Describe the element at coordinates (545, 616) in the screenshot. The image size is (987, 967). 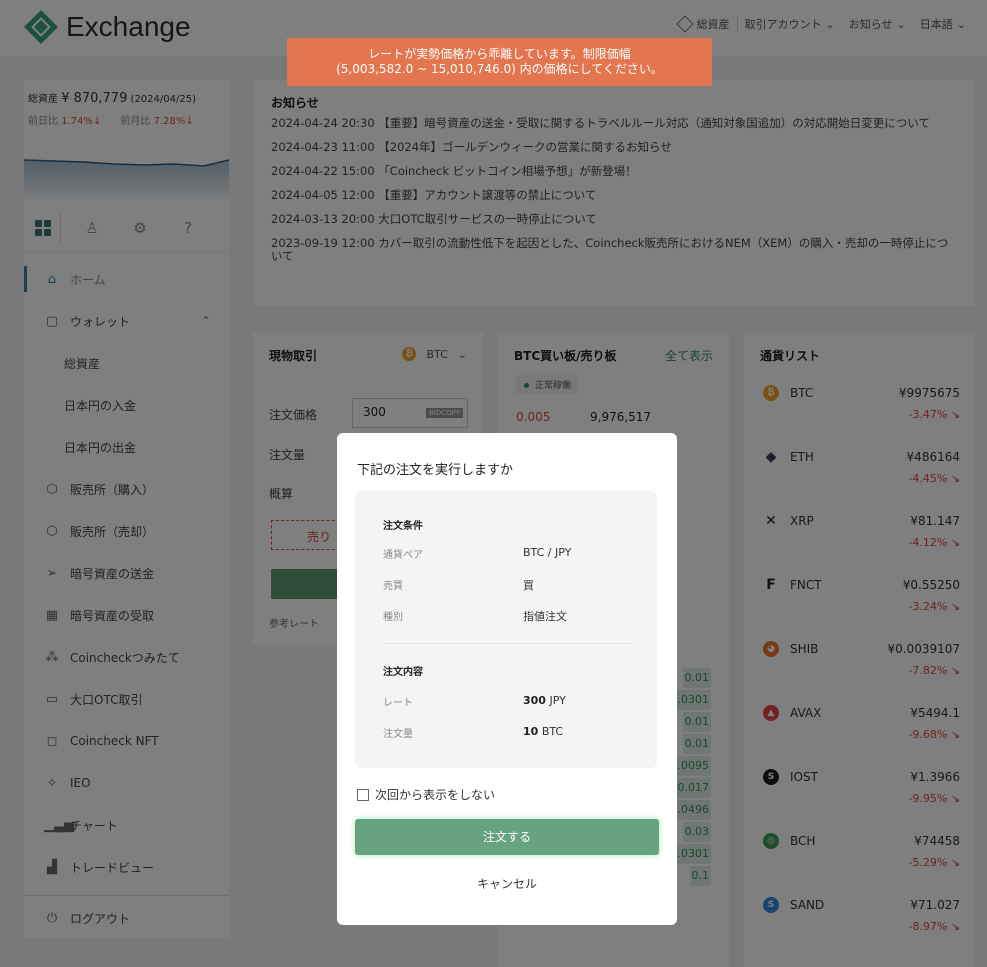
I see `type-value: 指値注文` at that location.